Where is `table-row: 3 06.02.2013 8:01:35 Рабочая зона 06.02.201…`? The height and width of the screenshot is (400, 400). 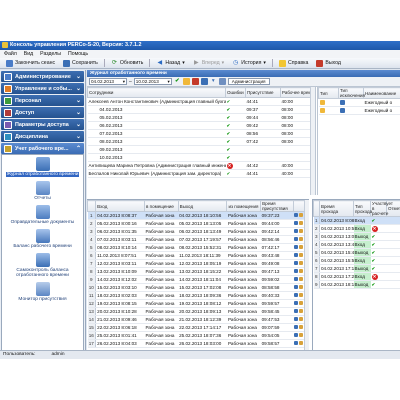 table-row: 3 06.02.2013 8:01:35 Рабочая зона 06.02.201… is located at coordinates (198, 231).